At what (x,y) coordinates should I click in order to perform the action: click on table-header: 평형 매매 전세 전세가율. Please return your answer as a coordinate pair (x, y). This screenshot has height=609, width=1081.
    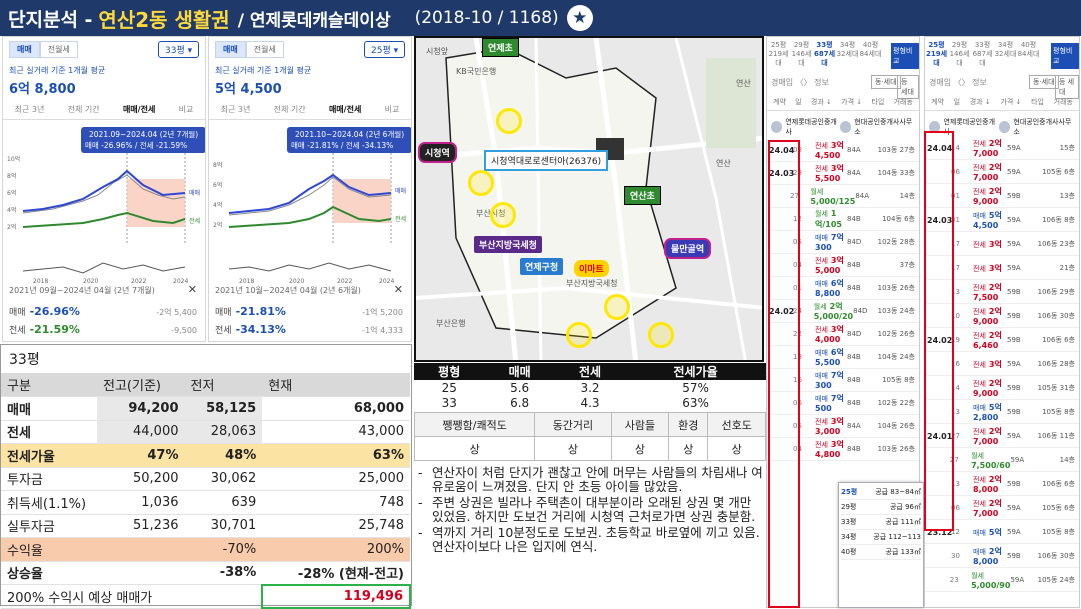
    Looking at the image, I should click on (590, 371).